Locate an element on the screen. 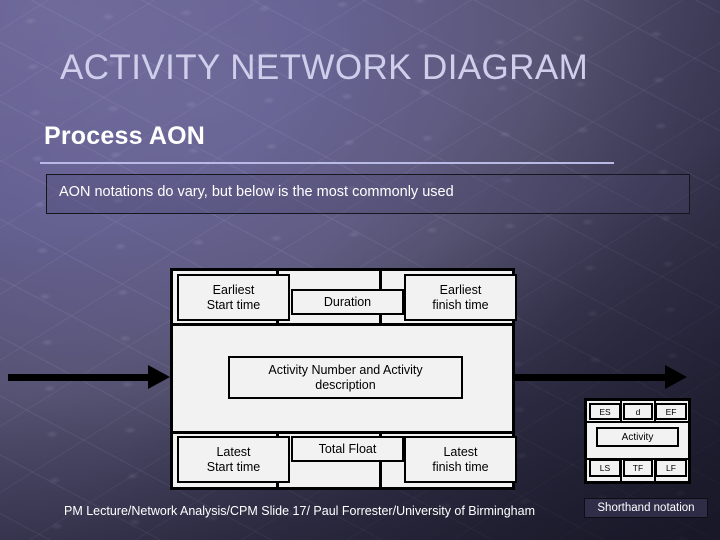  cell-latest-start-time: Latest Start time is located at coordinates (233, 459).